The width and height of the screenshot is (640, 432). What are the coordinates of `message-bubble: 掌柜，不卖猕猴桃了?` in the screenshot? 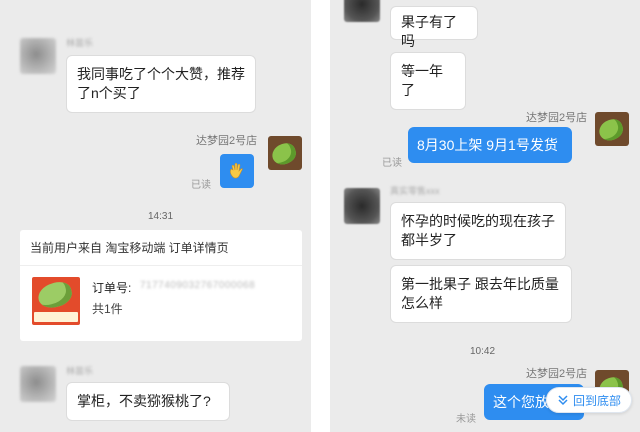 It's located at (148, 401).